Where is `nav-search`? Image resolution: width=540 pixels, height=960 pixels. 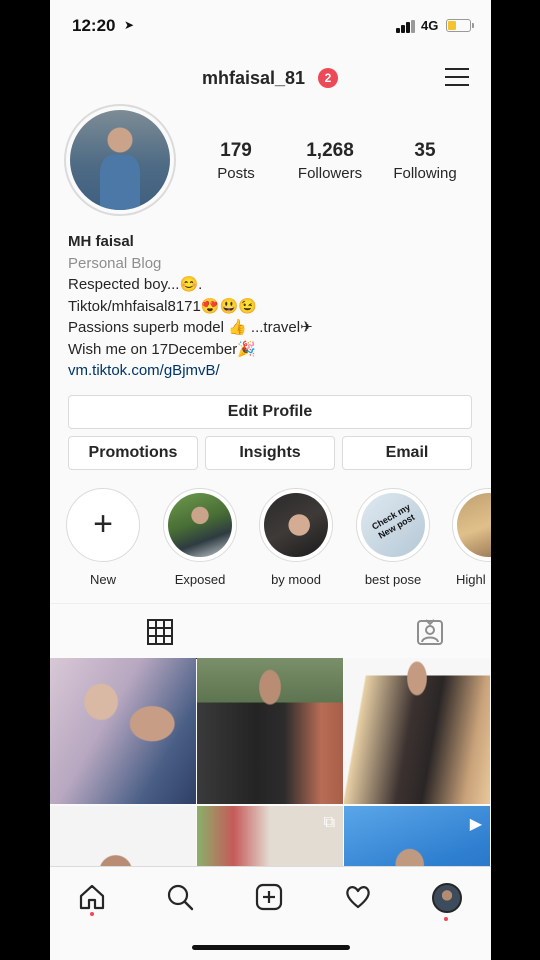
nav-search is located at coordinates (180, 897).